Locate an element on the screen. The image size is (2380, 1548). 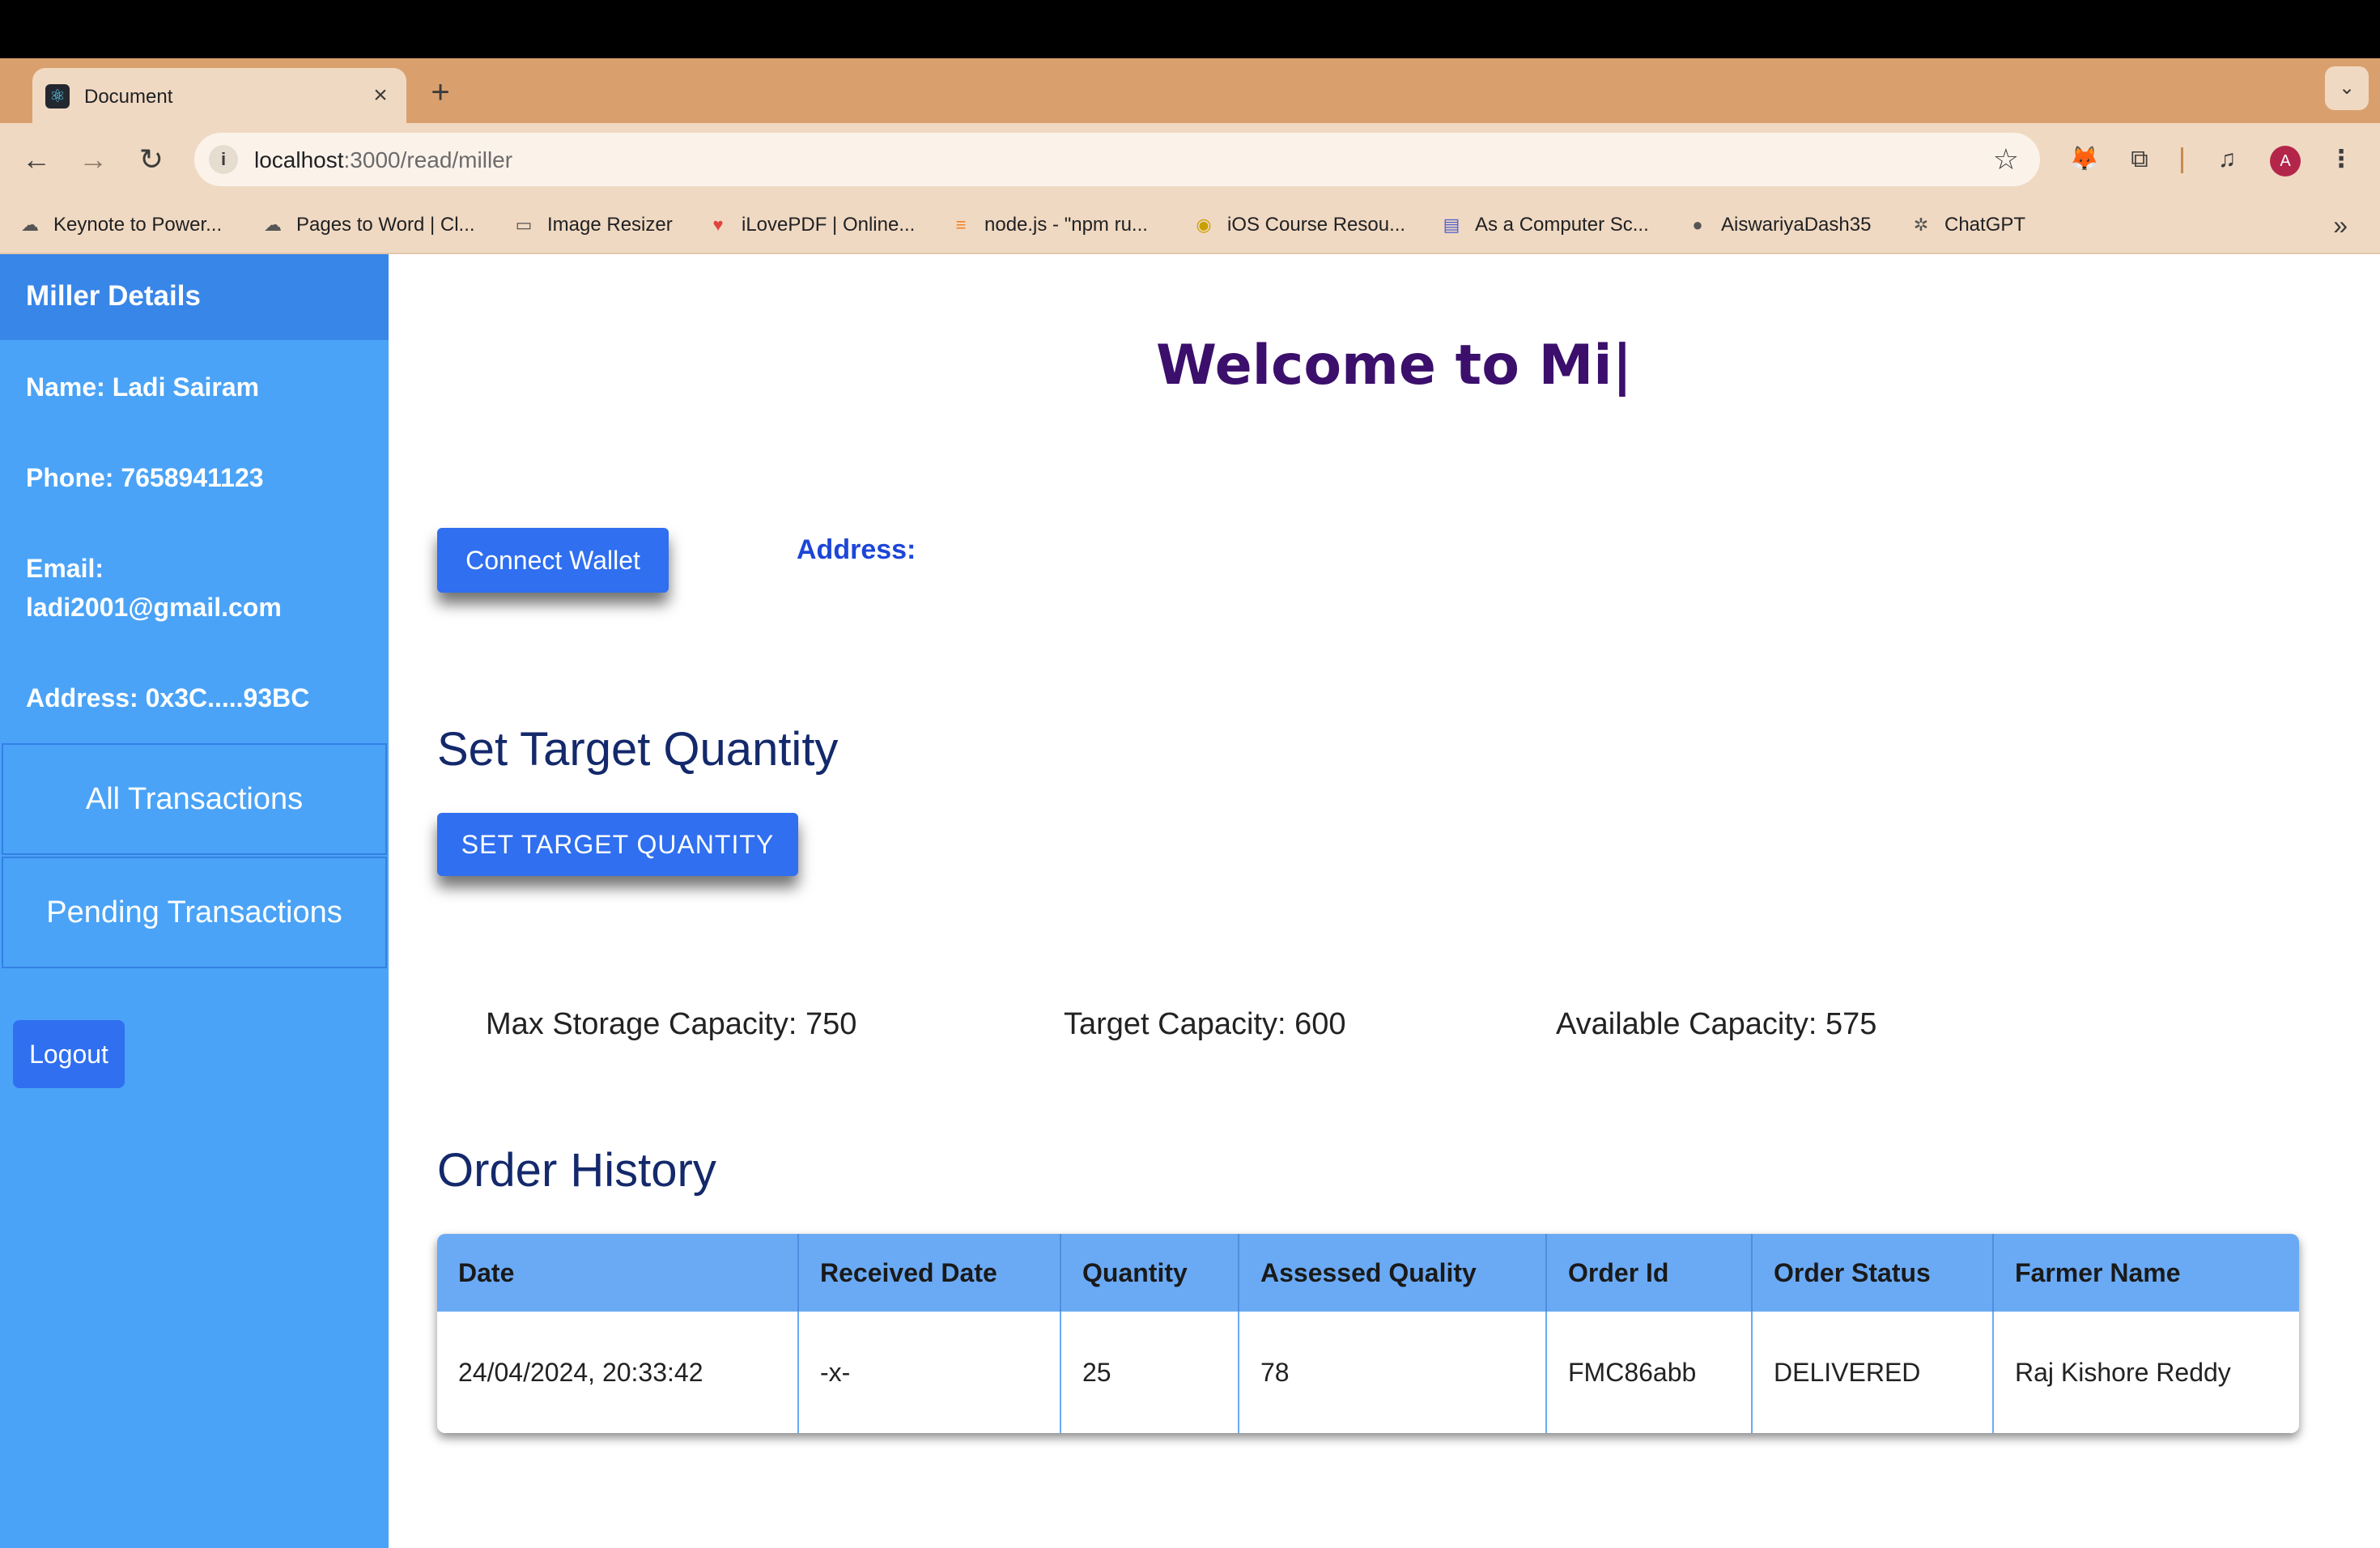
connect-wallet-button: Connect Wallet is located at coordinates (553, 561).